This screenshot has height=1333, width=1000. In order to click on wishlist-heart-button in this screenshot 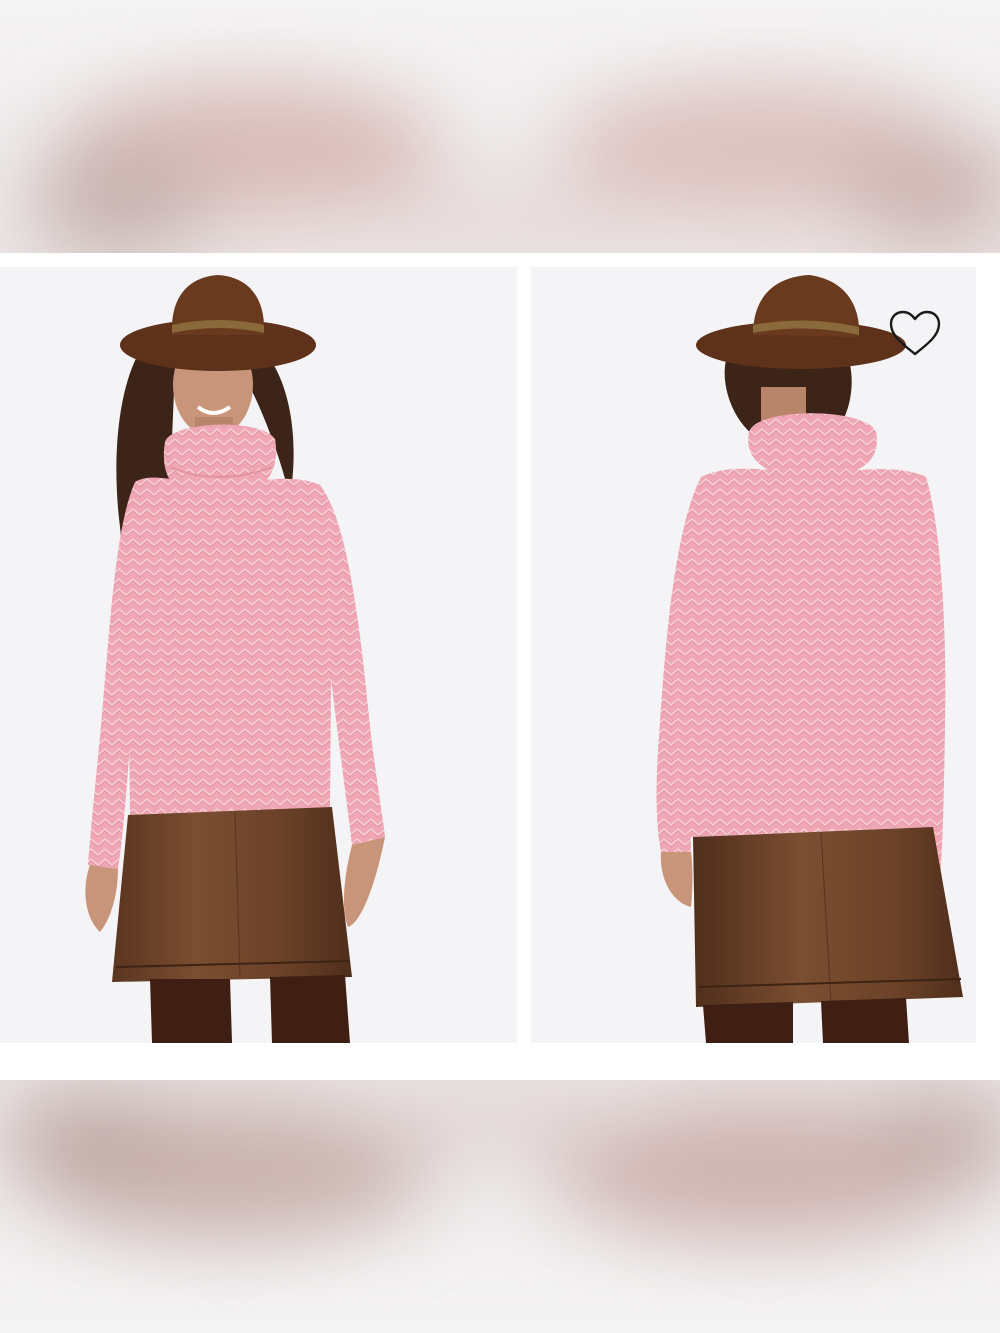, I will do `click(915, 334)`.